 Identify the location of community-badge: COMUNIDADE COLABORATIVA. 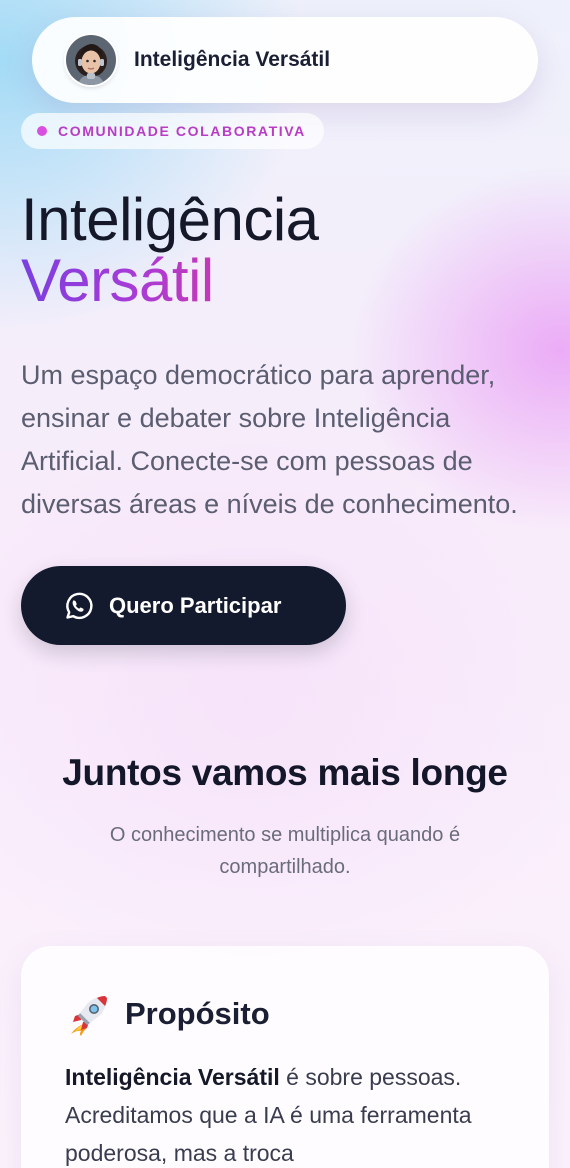
(172, 131).